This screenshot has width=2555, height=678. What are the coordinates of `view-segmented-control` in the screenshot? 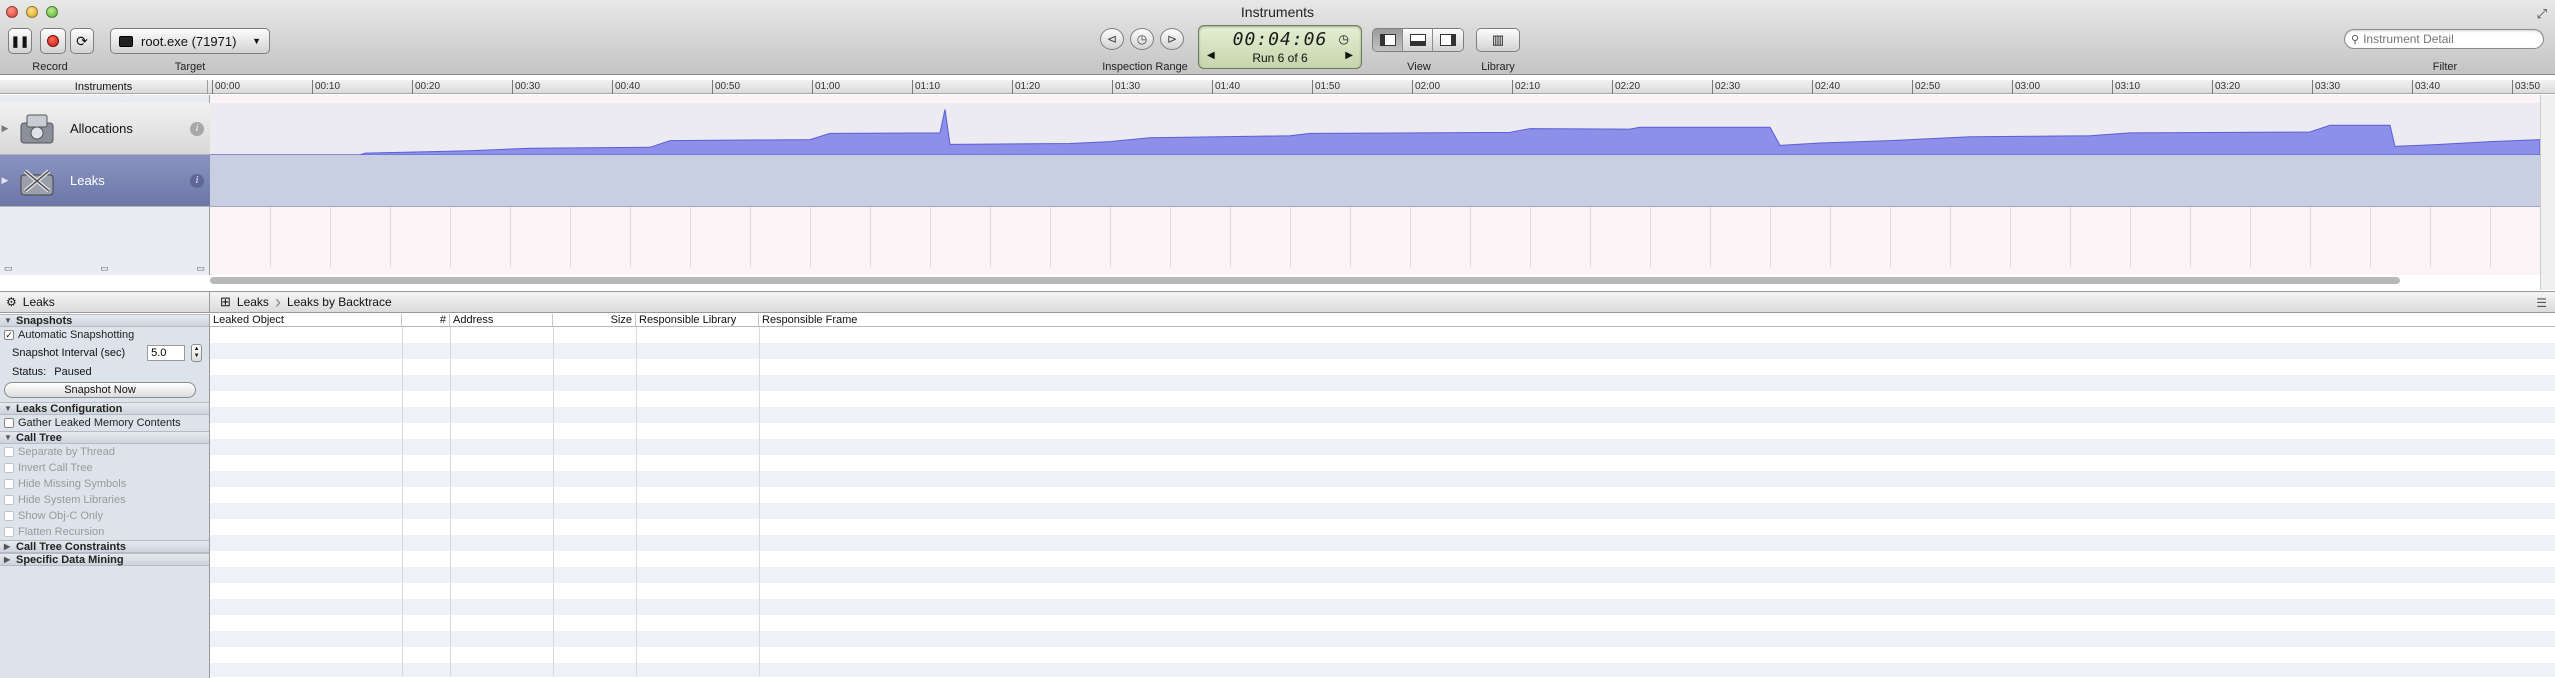 It's located at (1418, 40).